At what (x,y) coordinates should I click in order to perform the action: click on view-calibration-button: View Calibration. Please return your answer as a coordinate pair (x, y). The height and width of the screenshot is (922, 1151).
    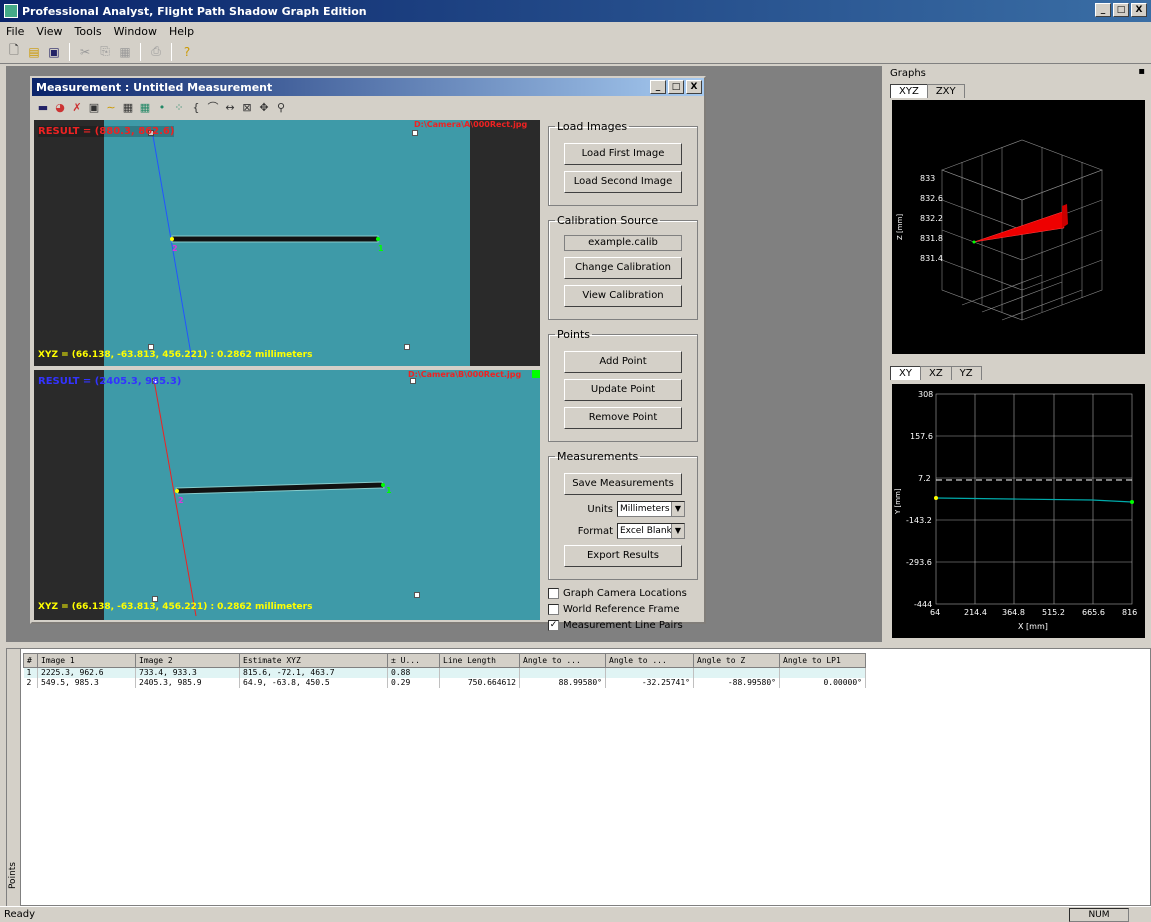
    Looking at the image, I should click on (623, 296).